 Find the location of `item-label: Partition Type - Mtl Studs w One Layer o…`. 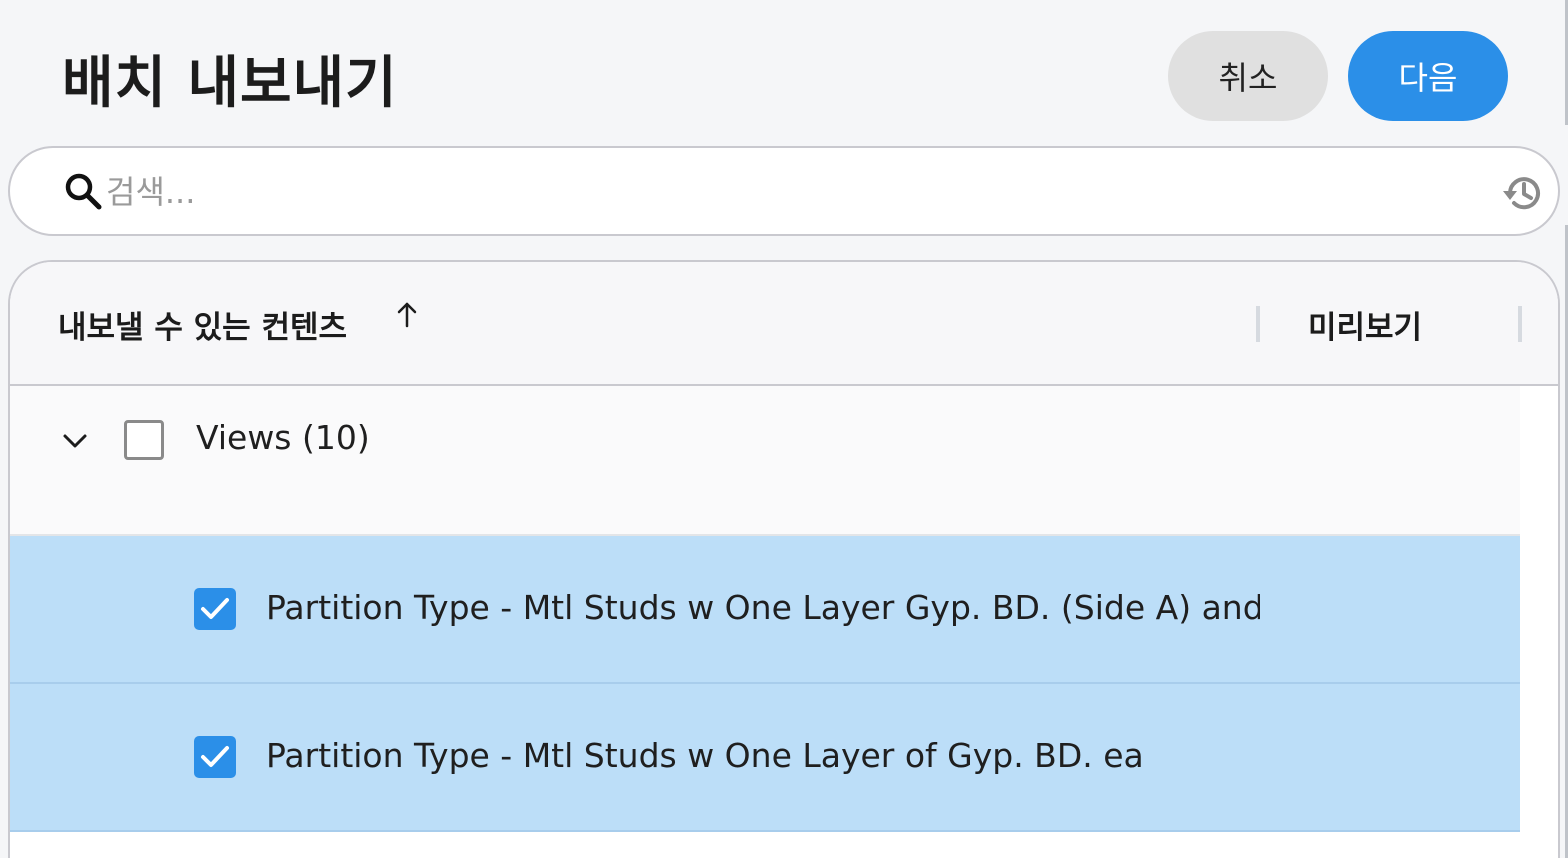

item-label: Partition Type - Mtl Studs w One Layer o… is located at coordinates (705, 755).